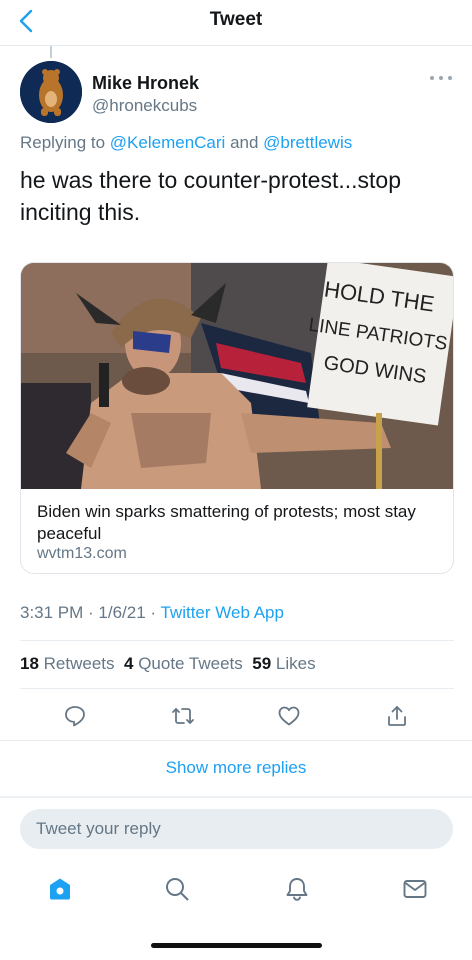 Image resolution: width=472 pixels, height=960 pixels. I want to click on like-icon, so click(289, 716).